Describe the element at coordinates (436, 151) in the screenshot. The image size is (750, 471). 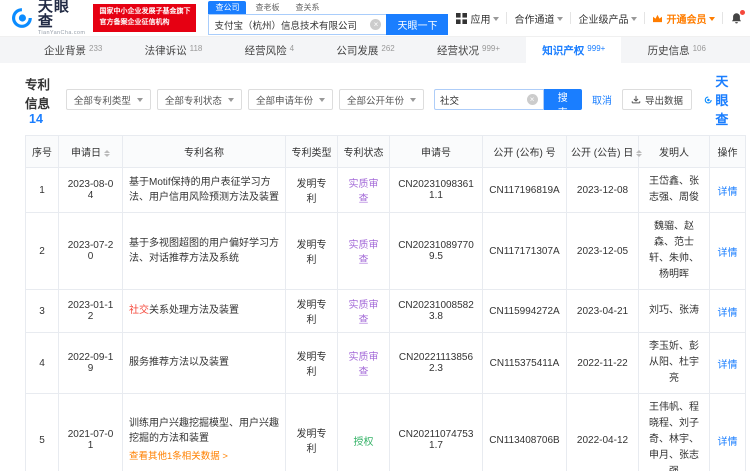
I see `column-header: 申请号` at that location.